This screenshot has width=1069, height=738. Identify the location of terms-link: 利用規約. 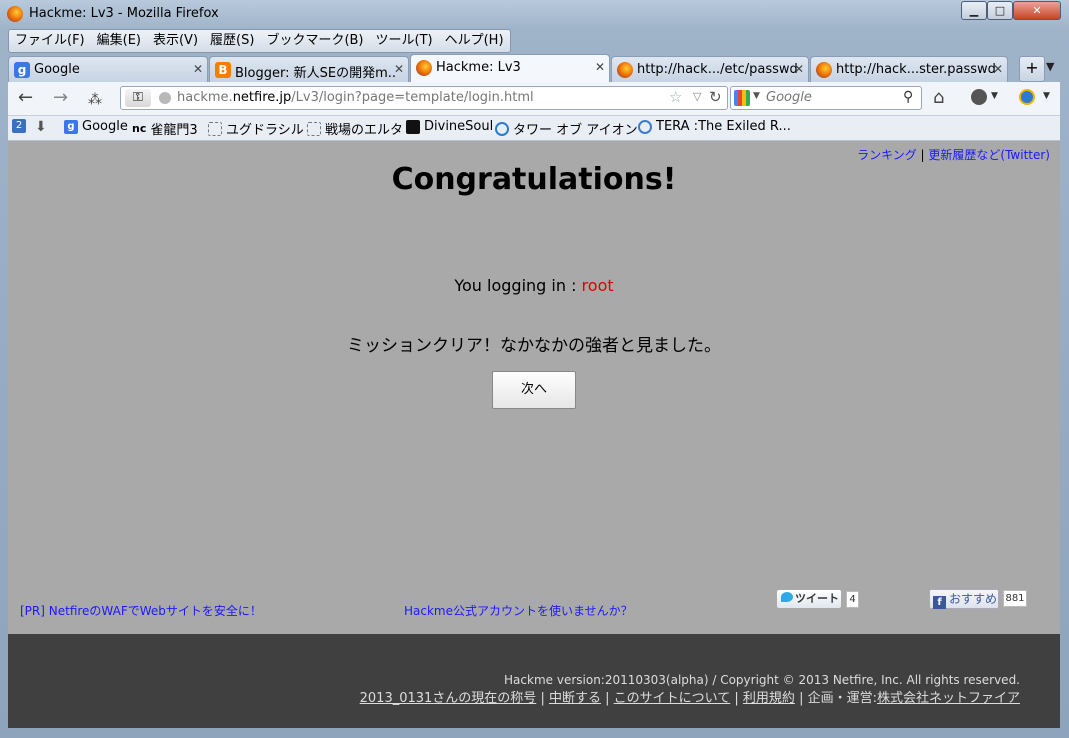
(769, 698).